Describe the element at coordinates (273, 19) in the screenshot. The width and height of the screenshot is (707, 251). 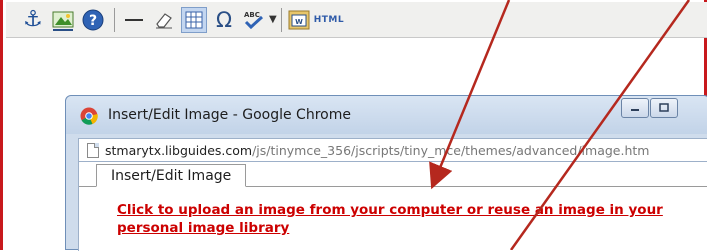
I see `chevron-down-icon: ▼` at that location.